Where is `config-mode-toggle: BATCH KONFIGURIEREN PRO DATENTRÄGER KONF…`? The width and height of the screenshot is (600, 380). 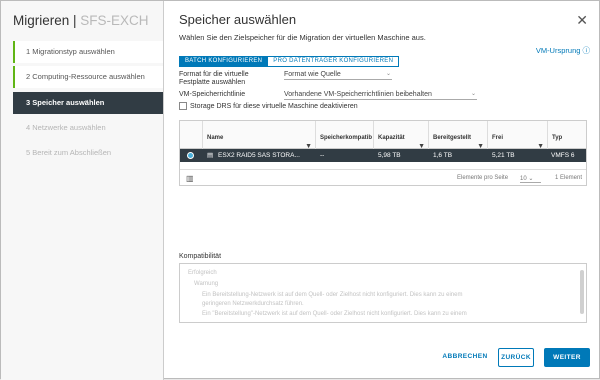
config-mode-toggle: BATCH KONFIGURIEREN PRO DATENTRÄGER KONF… is located at coordinates (289, 61).